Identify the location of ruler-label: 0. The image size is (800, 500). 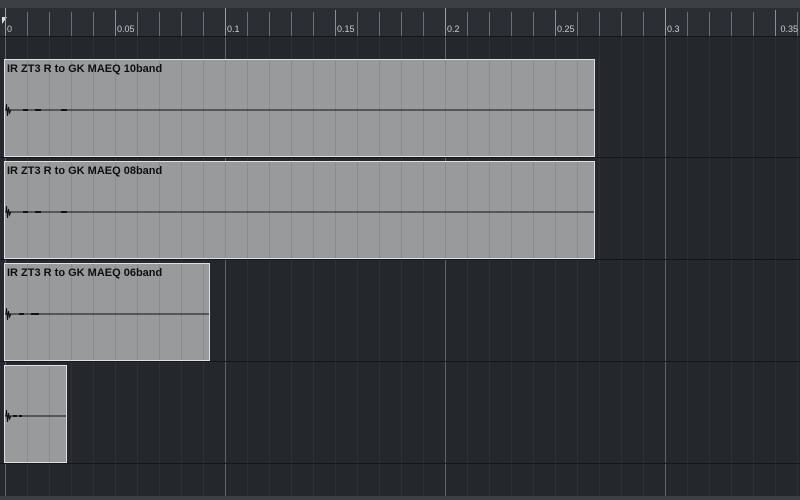
(10, 29).